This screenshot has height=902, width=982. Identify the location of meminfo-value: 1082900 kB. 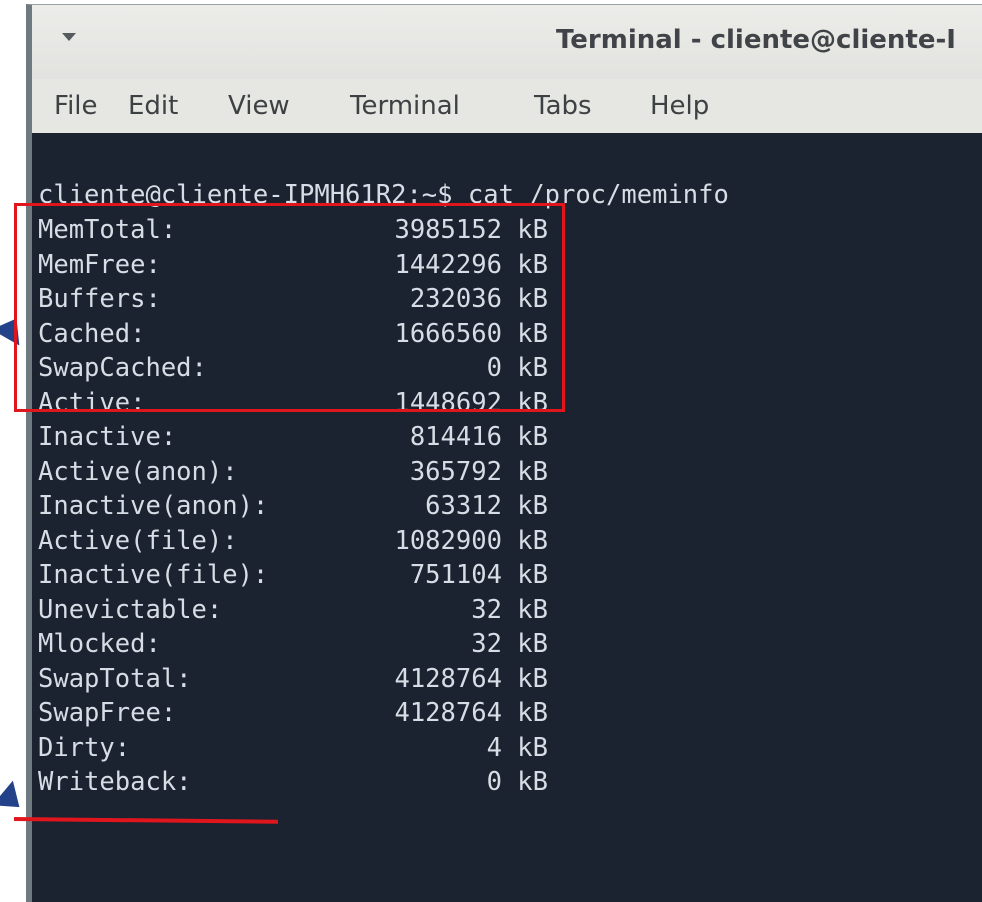
(471, 541).